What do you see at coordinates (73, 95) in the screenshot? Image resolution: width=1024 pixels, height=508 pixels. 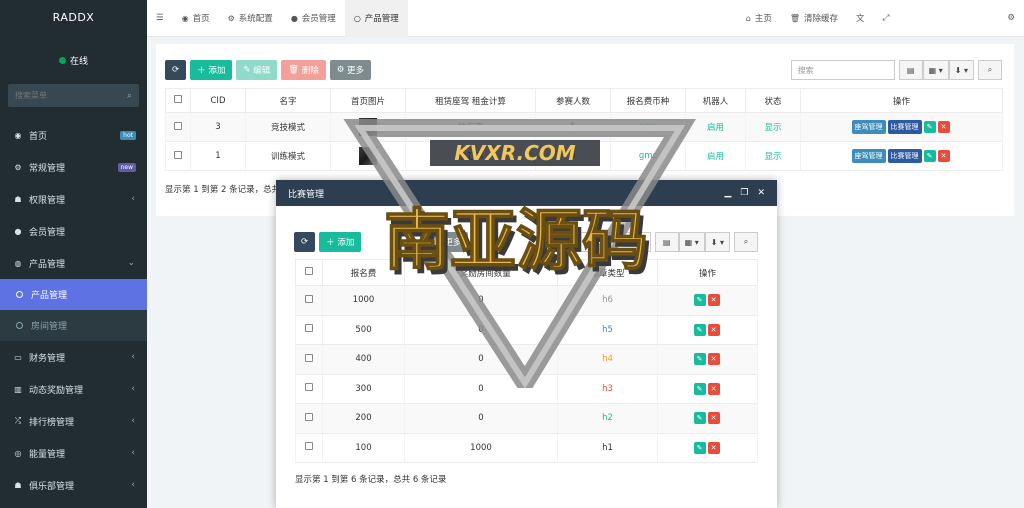 I see `sidebar-search: ⌕` at bounding box center [73, 95].